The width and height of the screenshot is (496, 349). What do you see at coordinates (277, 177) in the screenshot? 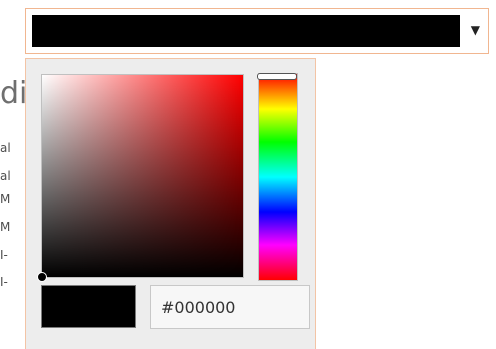
I see `hue-slider` at bounding box center [277, 177].